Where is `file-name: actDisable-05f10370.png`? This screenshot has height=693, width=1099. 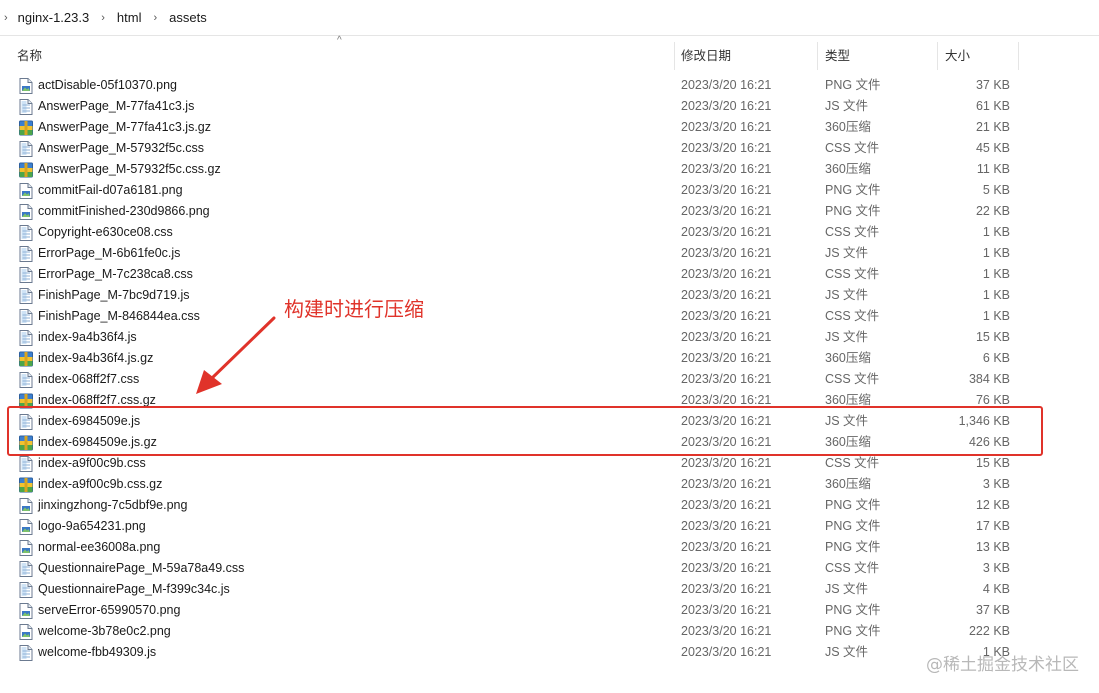 file-name: actDisable-05f10370.png is located at coordinates (107, 85).